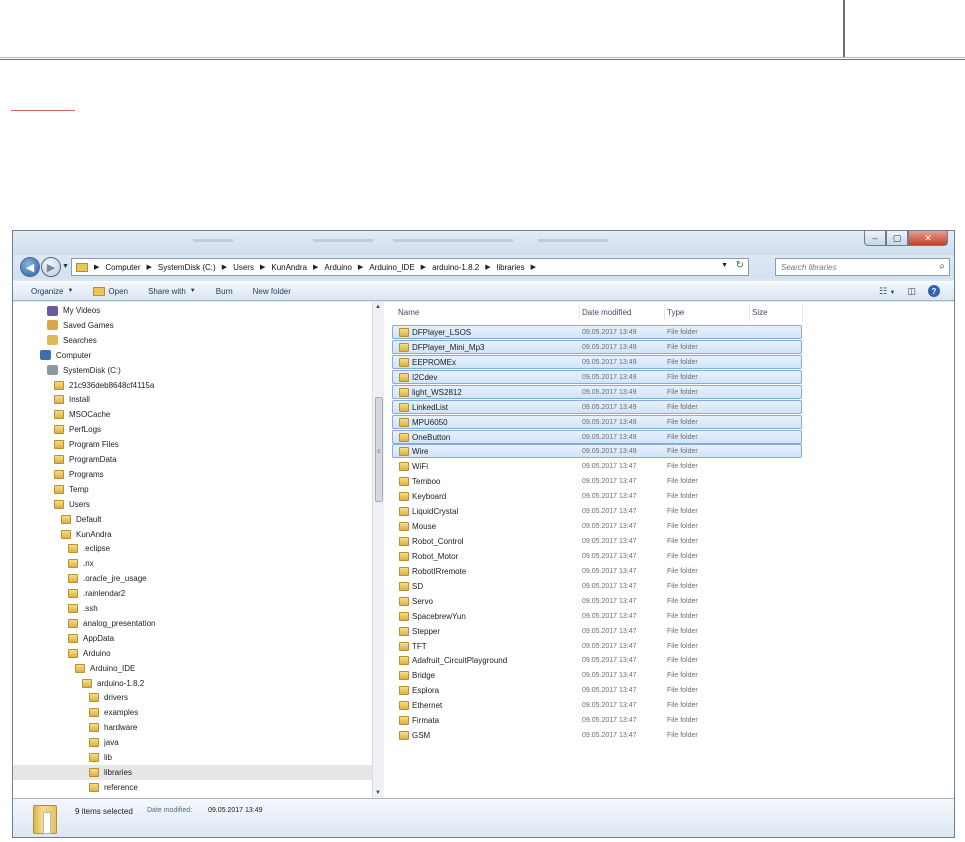  What do you see at coordinates (94, 728) in the screenshot?
I see `folder-icon` at bounding box center [94, 728].